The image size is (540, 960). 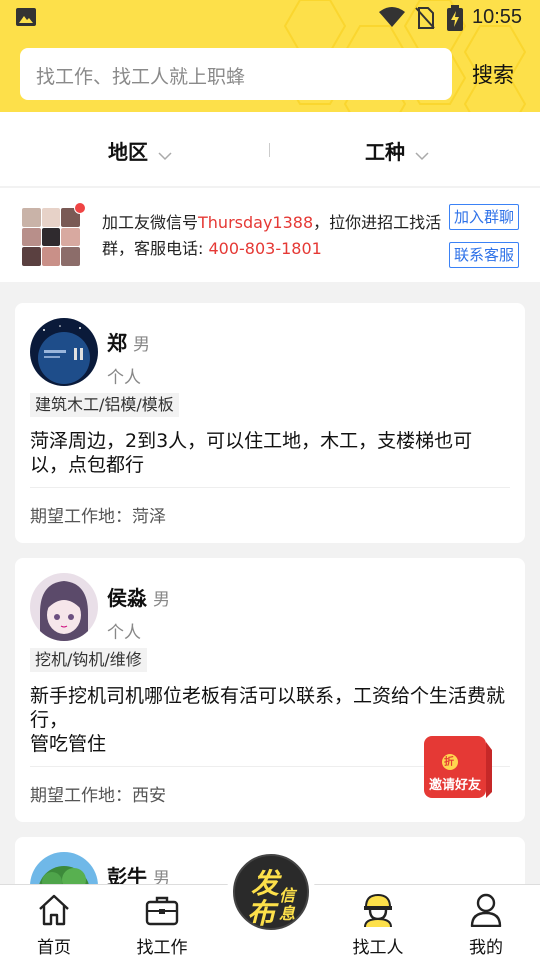 I want to click on filter-divider, so click(x=269, y=150).